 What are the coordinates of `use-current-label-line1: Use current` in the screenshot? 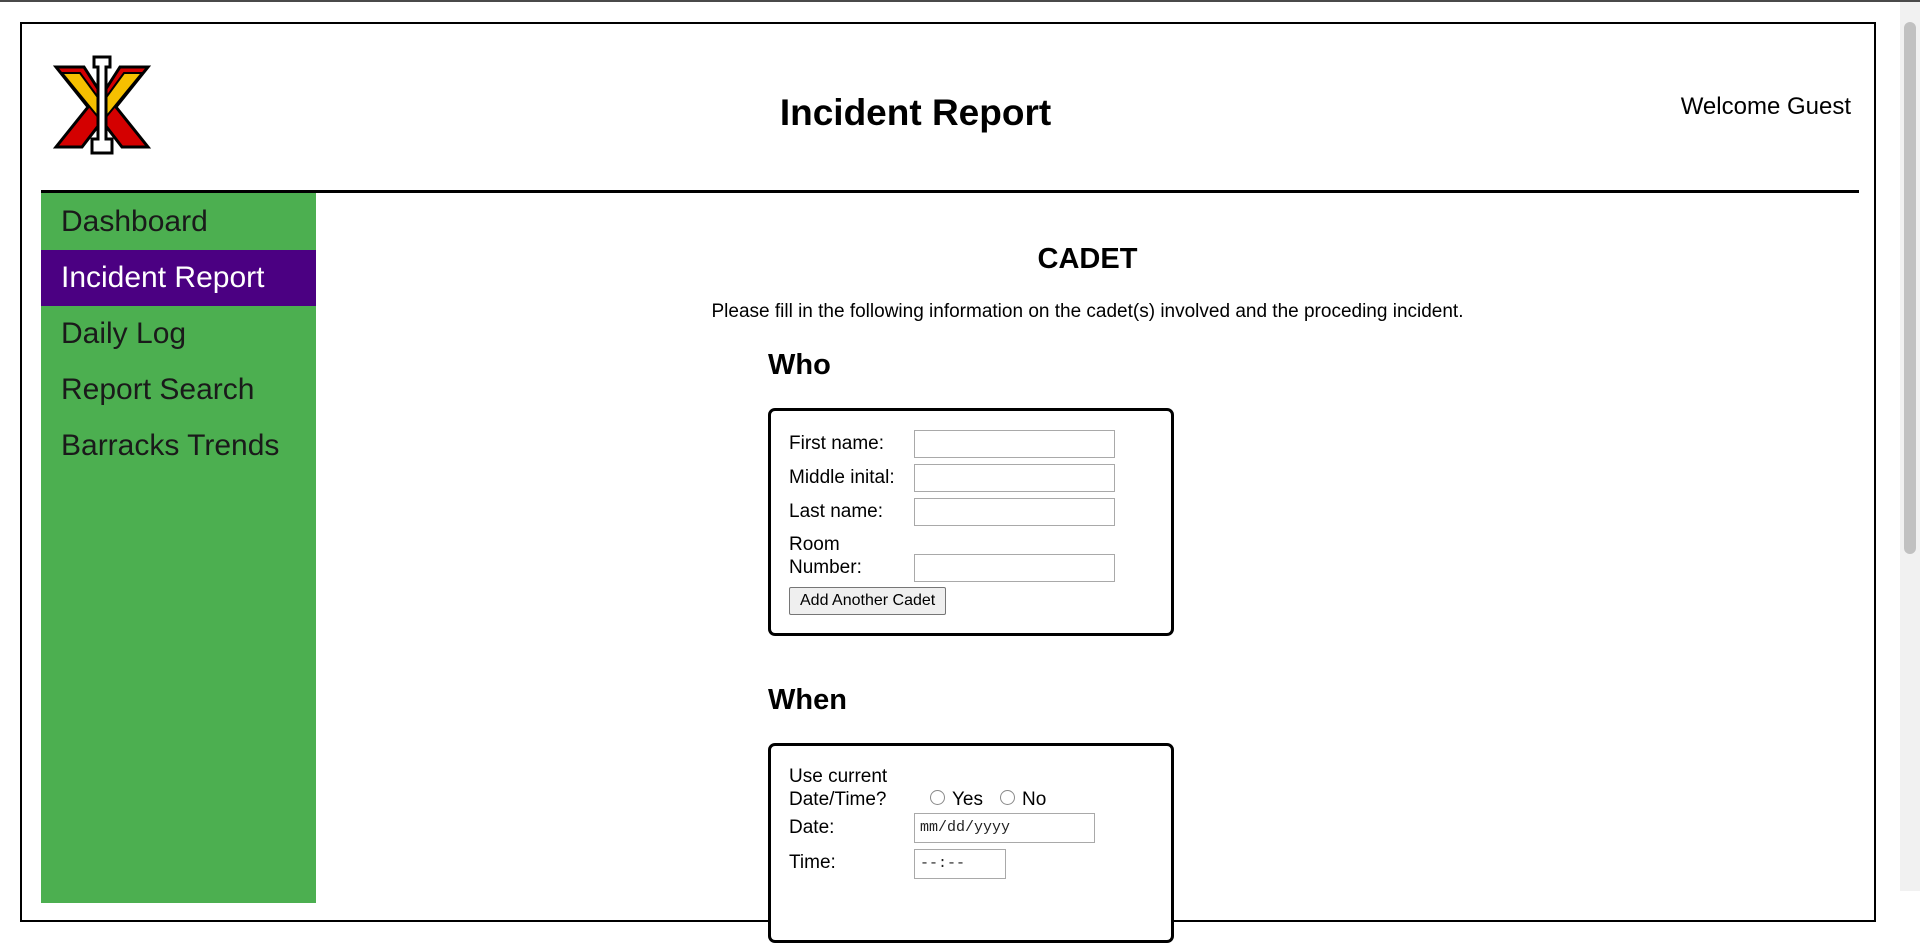 It's located at (838, 776).